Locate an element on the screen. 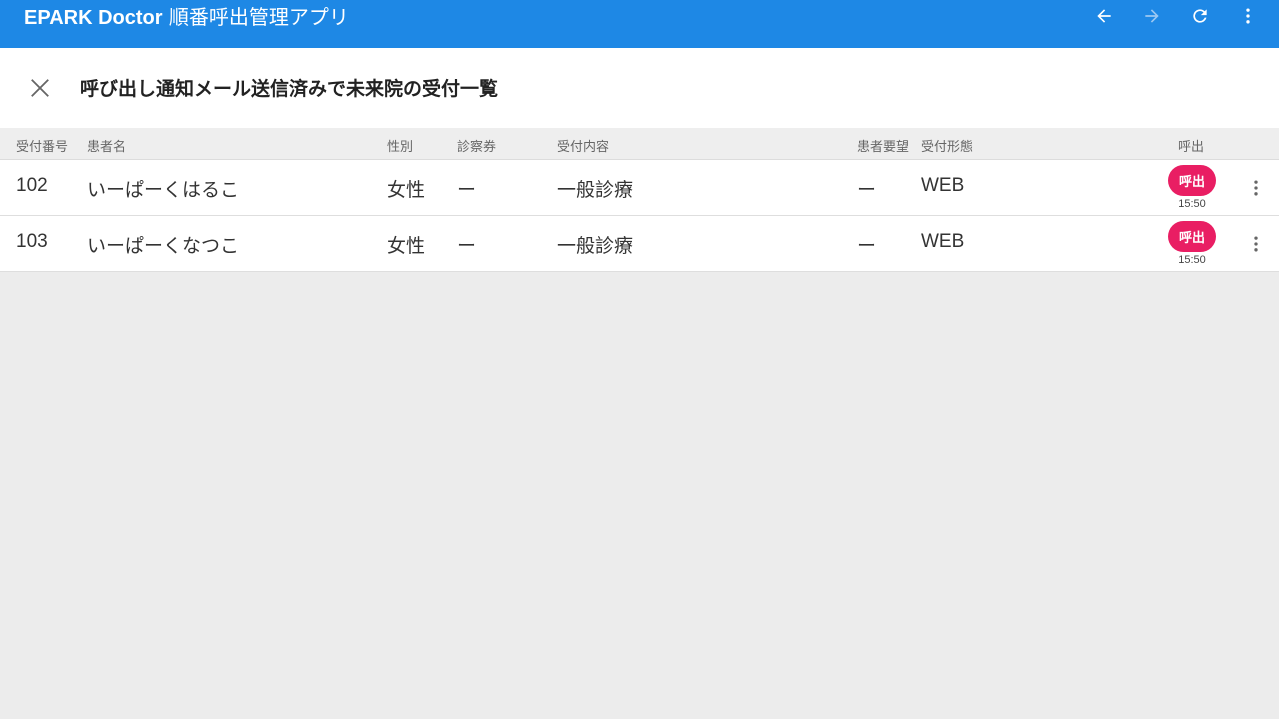 This screenshot has height=719, width=1279. dialog-title: 呼び出し通知メール送信済みで未来院の受付一覧 is located at coordinates (289, 89).